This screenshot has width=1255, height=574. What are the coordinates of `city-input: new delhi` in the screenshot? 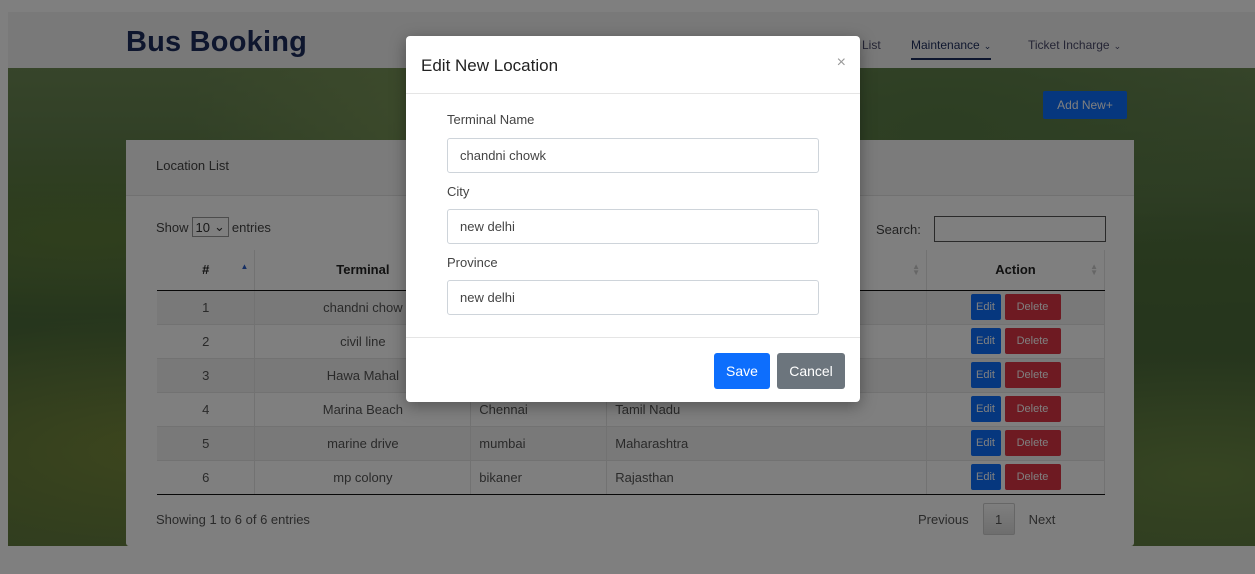 It's located at (633, 226).